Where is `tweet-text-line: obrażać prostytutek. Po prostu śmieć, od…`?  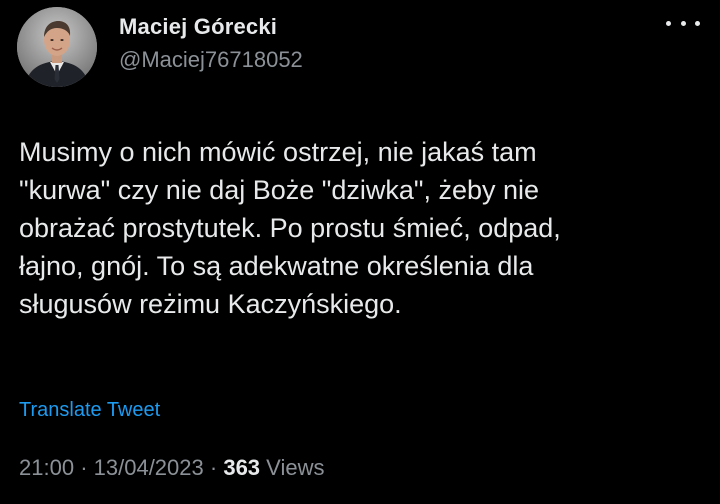
tweet-text-line: obrażać prostytutek. Po prostu śmieć, od… is located at coordinates (290, 228).